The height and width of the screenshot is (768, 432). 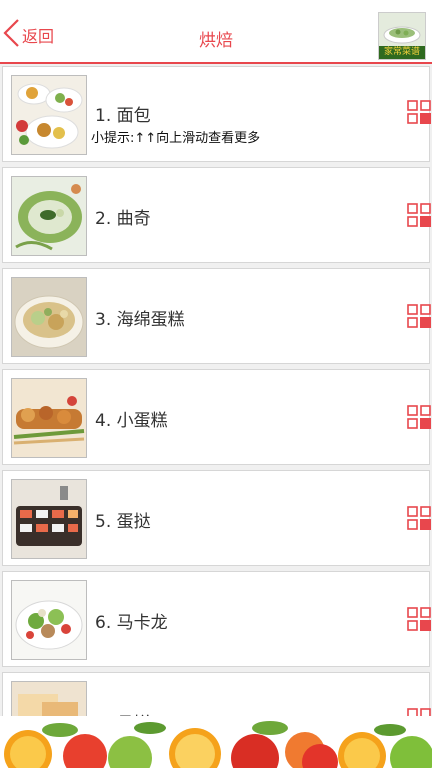 I want to click on list-item: 4. 小蛋糕, so click(x=216, y=417).